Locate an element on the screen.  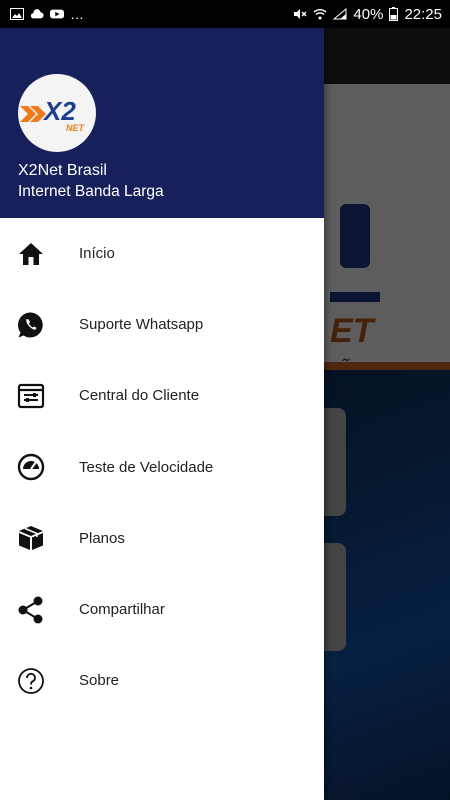
menu-item-teste-de-velocidade: Teste de Velocidade is located at coordinates (162, 467).